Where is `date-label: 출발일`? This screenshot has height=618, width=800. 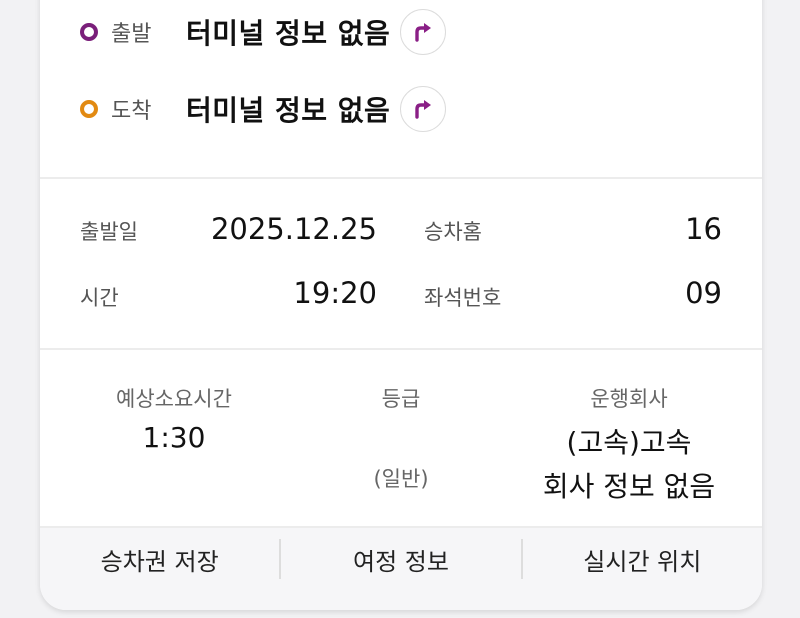
date-label: 출발일 is located at coordinates (109, 232).